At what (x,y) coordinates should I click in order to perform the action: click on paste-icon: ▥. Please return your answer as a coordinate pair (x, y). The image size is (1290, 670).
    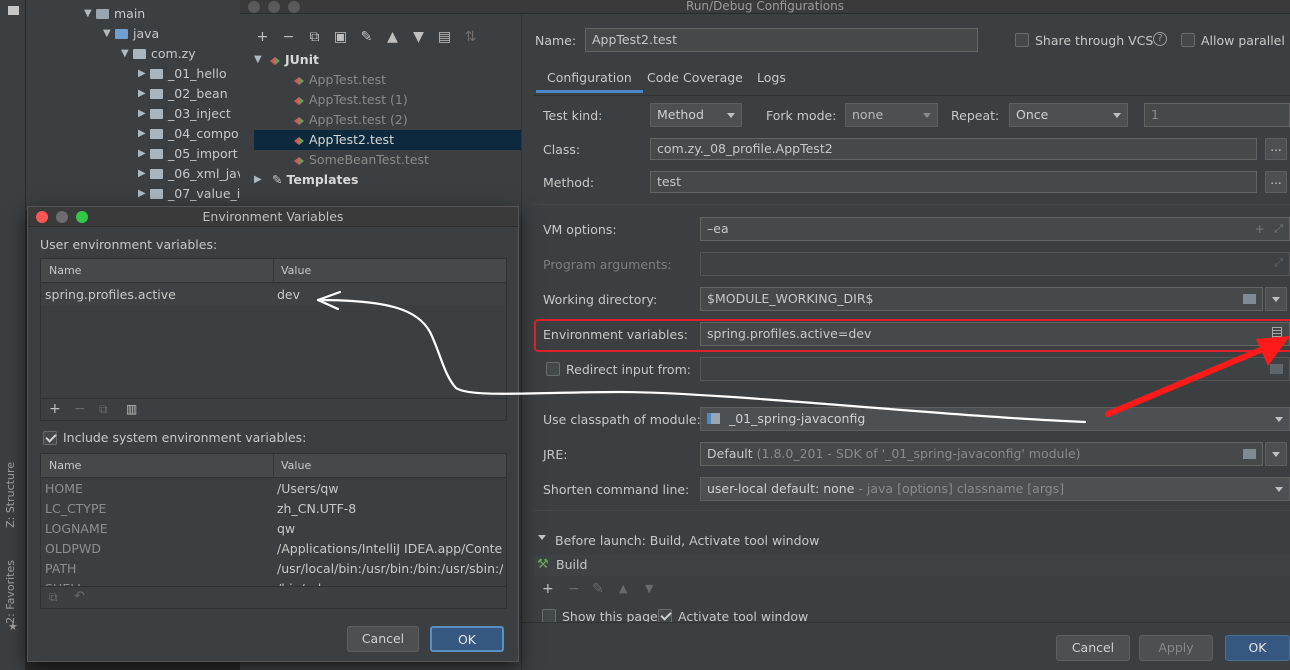
    Looking at the image, I should click on (131, 409).